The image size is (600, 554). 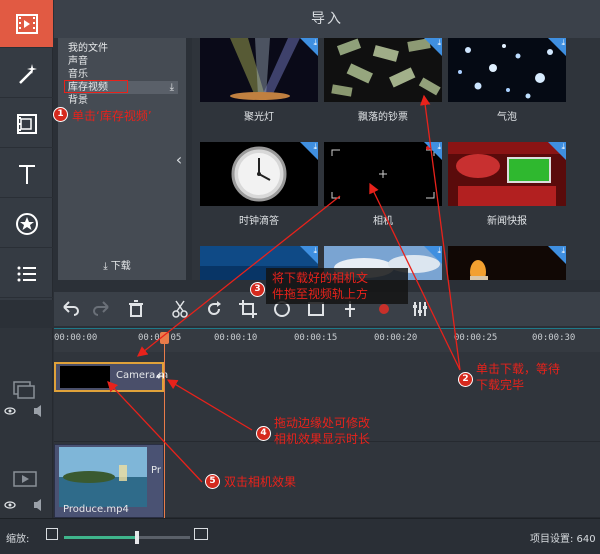 I want to click on step-3-badge: 3, so click(x=257, y=289).